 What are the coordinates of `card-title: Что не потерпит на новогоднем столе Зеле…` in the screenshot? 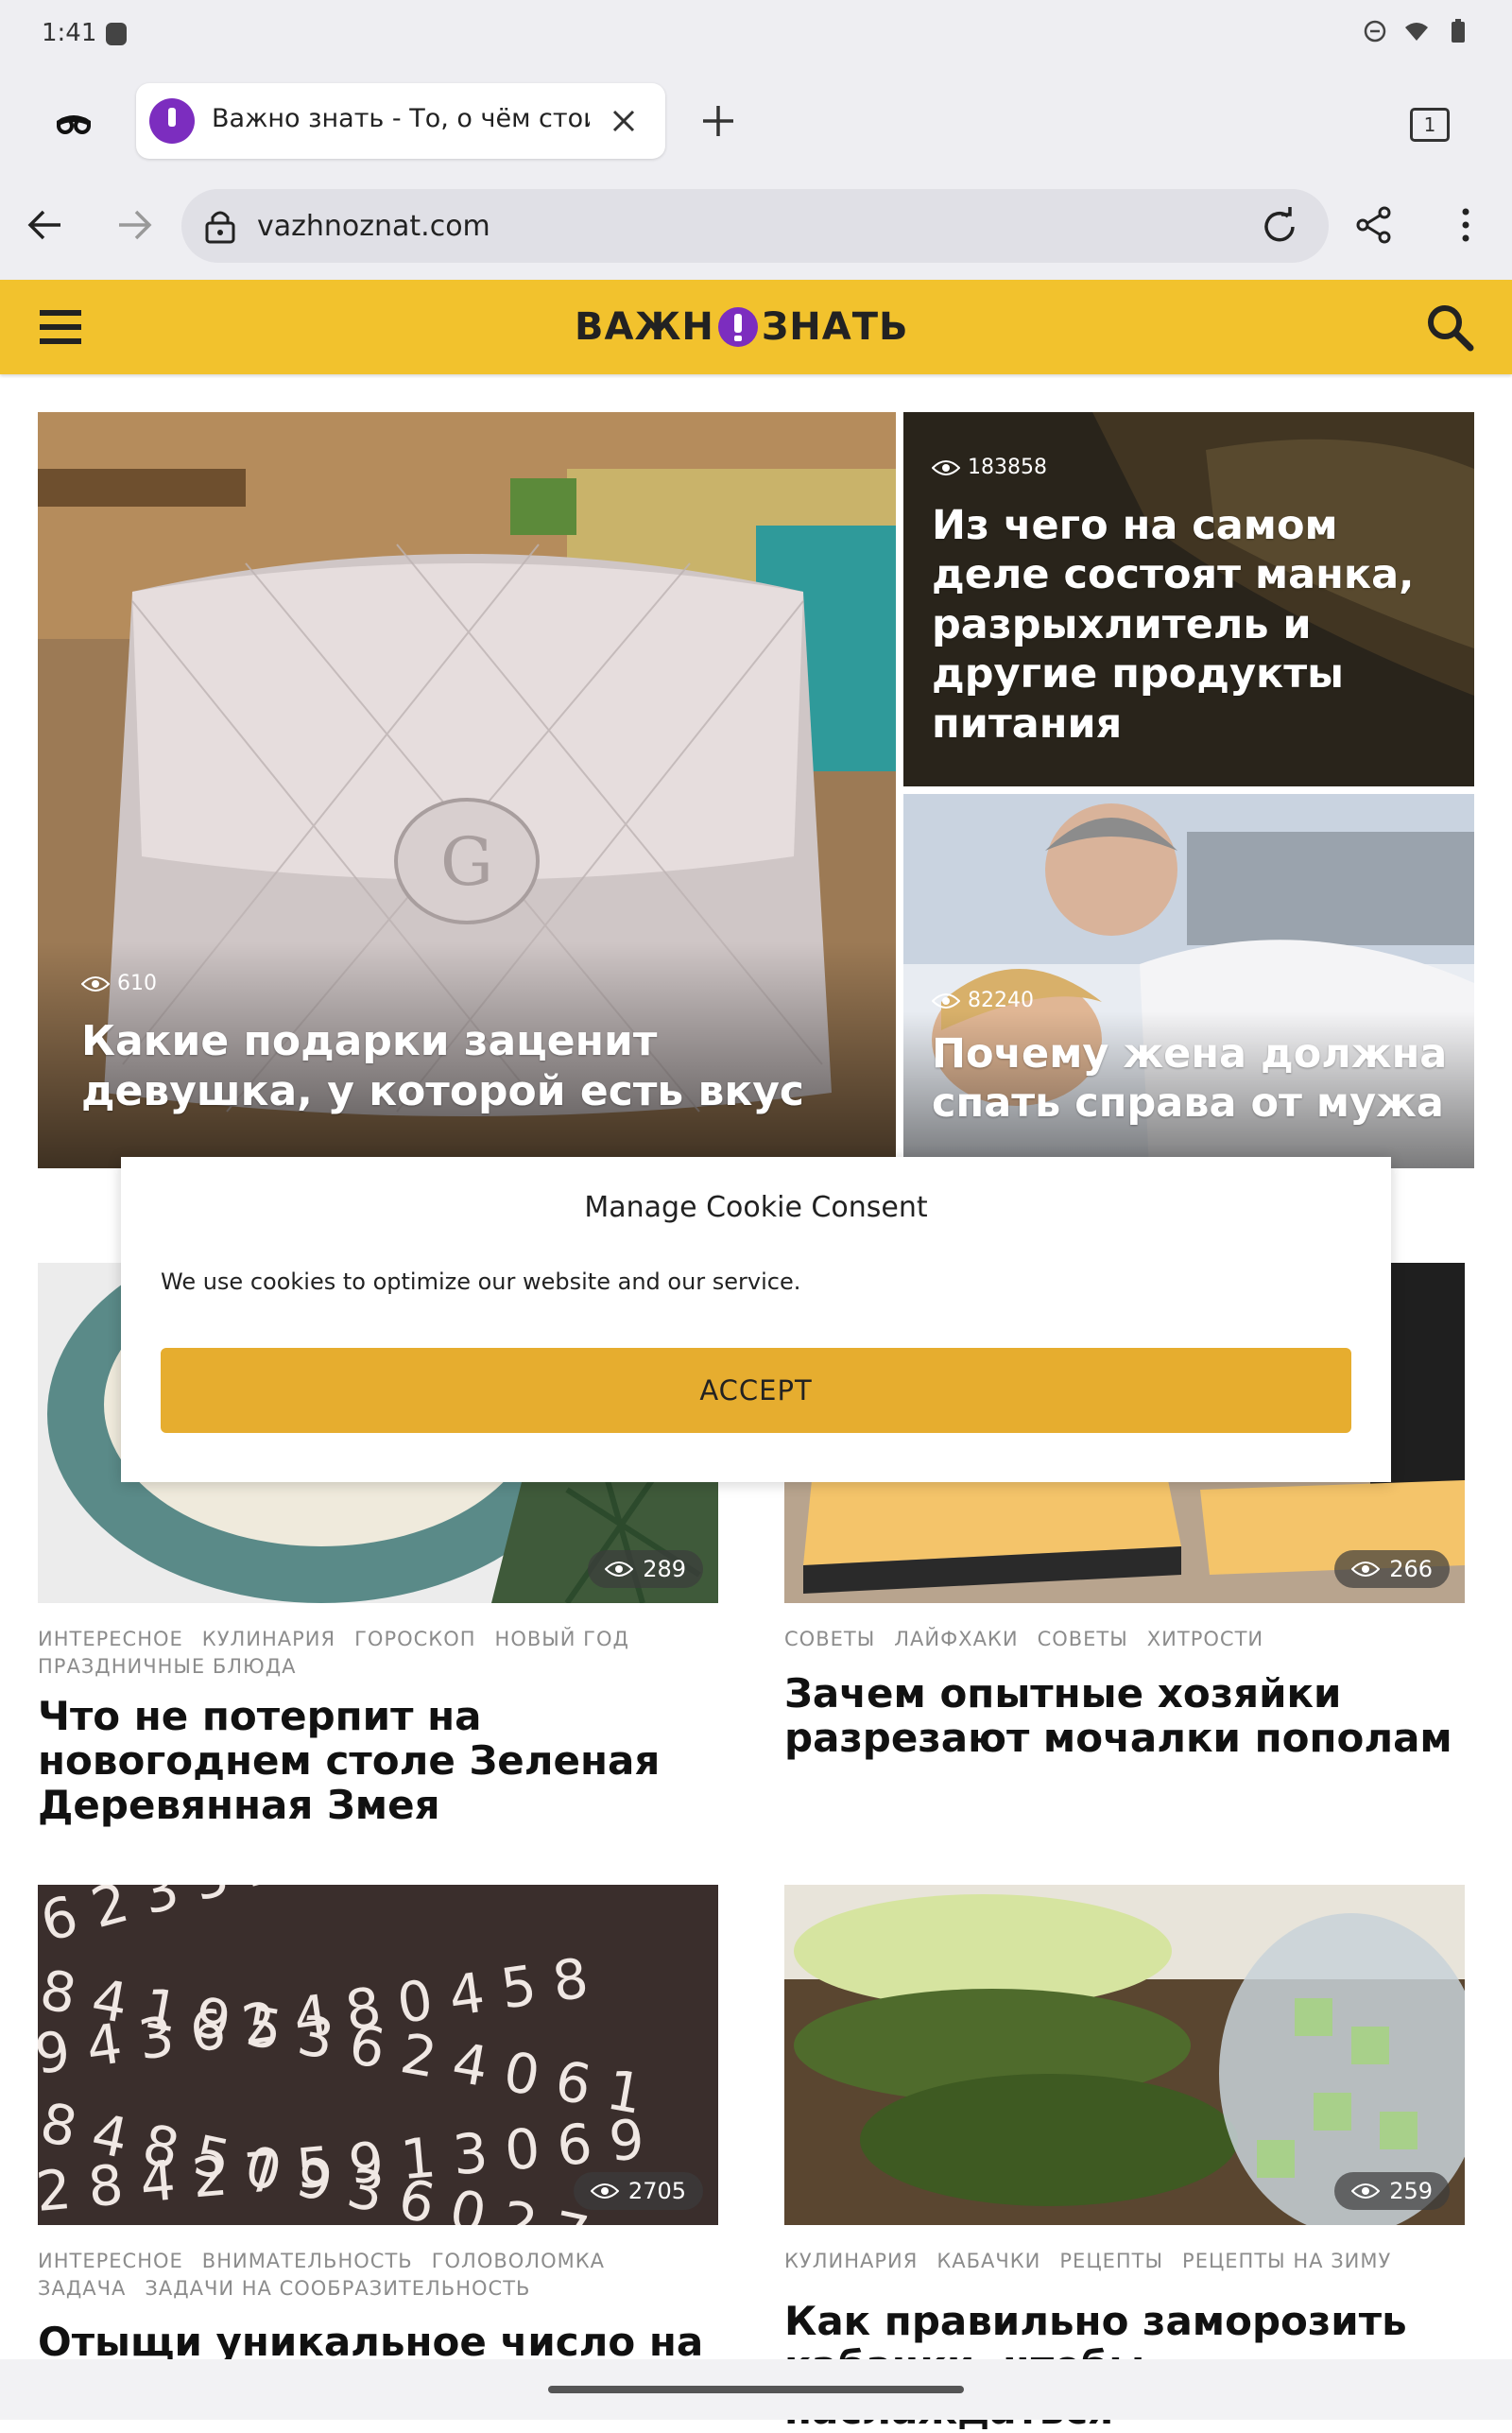 It's located at (368, 1761).